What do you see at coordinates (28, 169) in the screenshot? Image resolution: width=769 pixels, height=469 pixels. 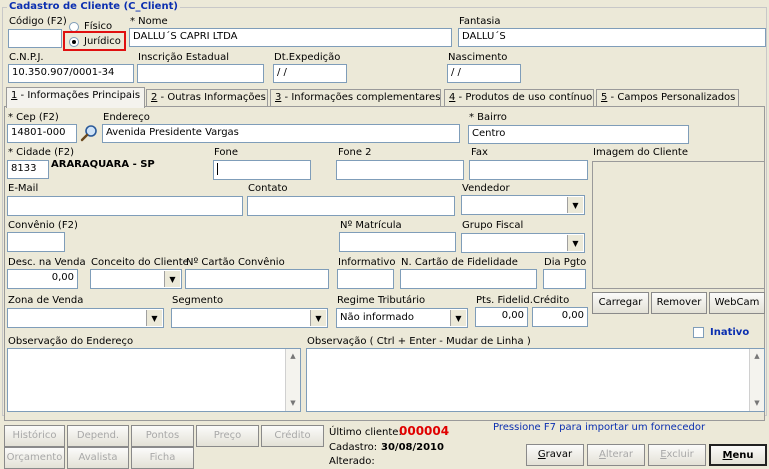 I see `cidade-code-input: 8133` at bounding box center [28, 169].